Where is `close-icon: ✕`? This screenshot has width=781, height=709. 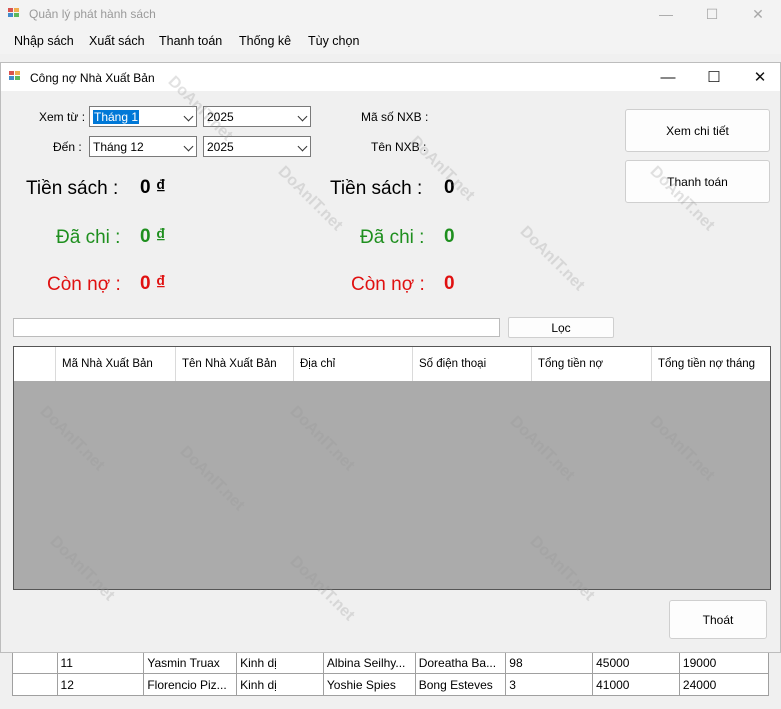 close-icon: ✕ is located at coordinates (758, 14).